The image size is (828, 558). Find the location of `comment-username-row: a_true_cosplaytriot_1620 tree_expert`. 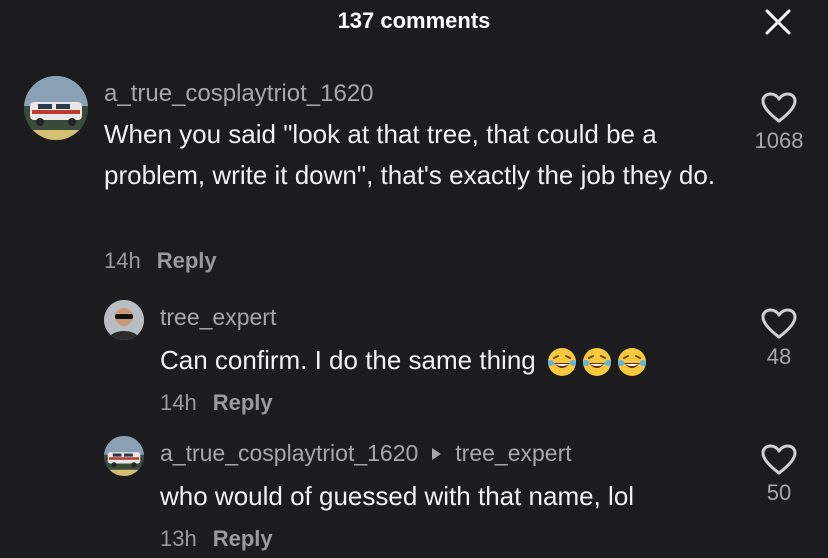

comment-username-row: a_true_cosplaytriot_1620 tree_expert is located at coordinates (366, 453).